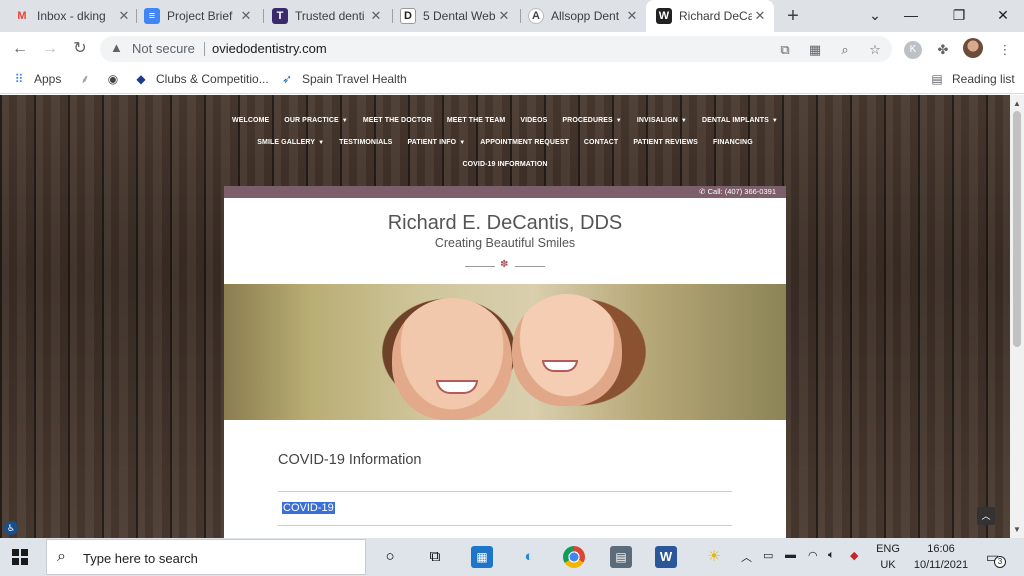 This screenshot has height=576, width=1024. I want to click on apps-grid-icon: ⠿, so click(19, 79).